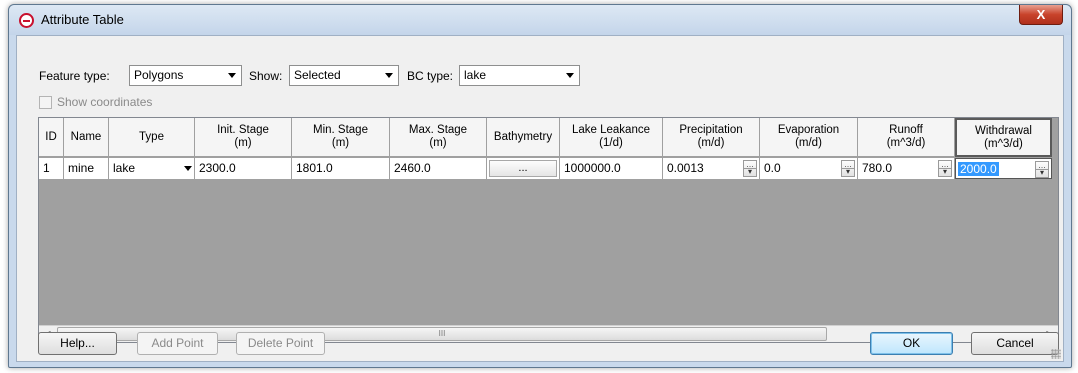 This screenshot has height=373, width=1078. I want to click on app-logo-icon, so click(26, 20).